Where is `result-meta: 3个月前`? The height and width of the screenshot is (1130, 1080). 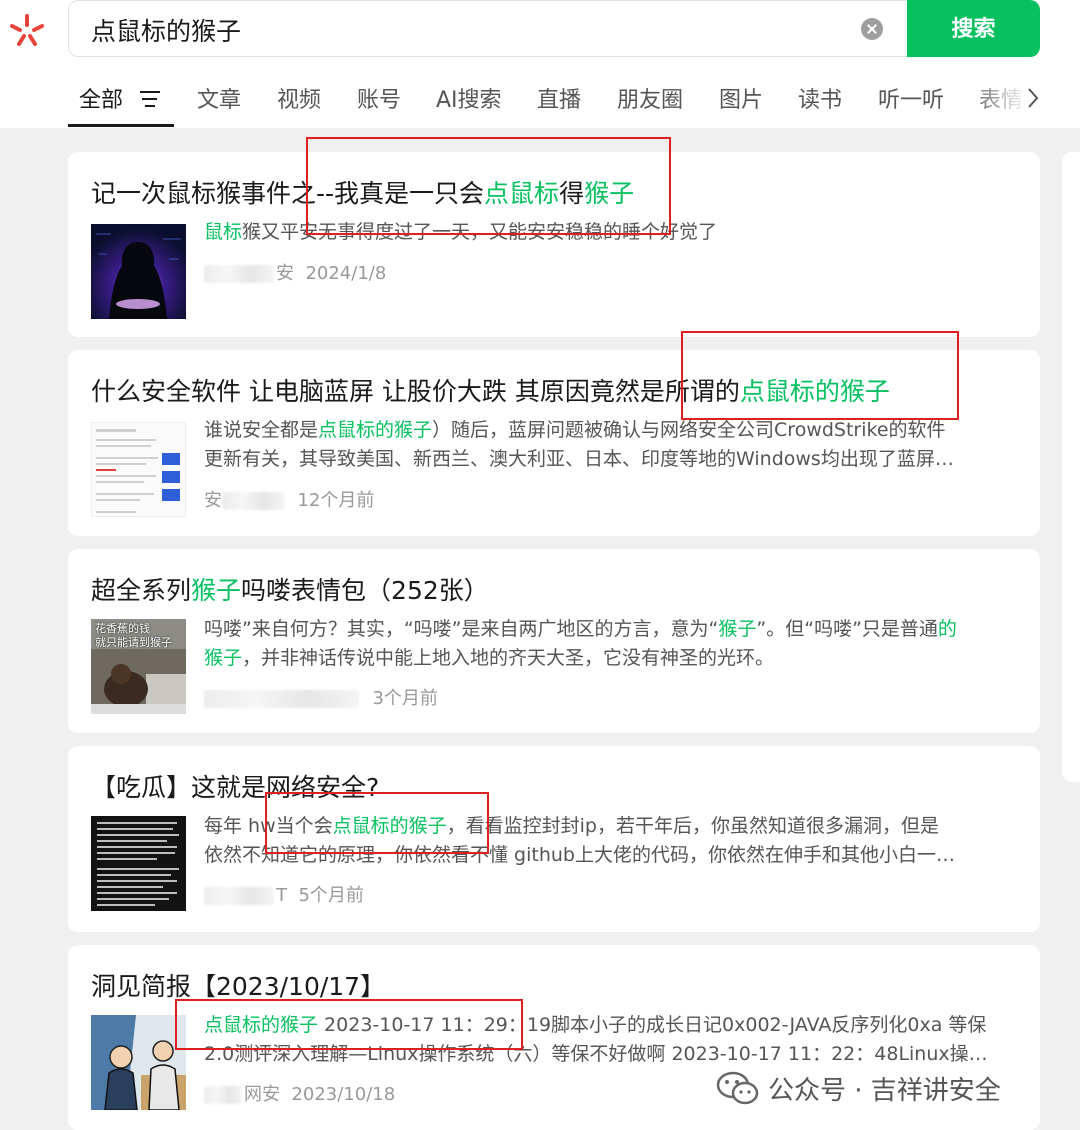
result-meta: 3个月前 is located at coordinates (321, 697).